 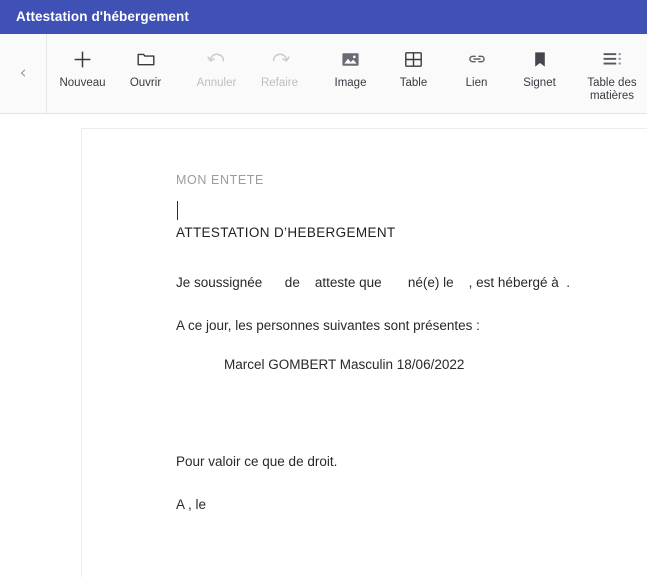 I want to click on toolbar-group-file: Nouveau Ouvrir, so click(x=114, y=73).